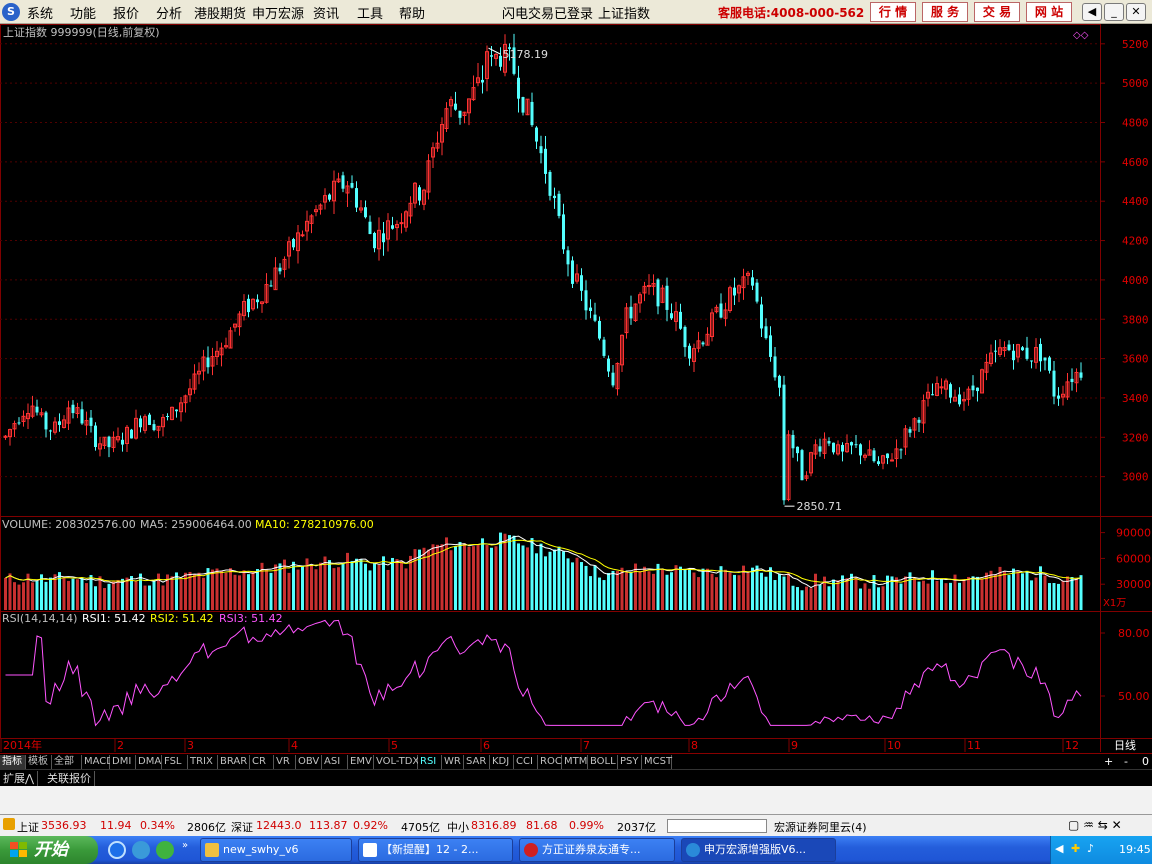 The image size is (1152, 864). Describe the element at coordinates (370, 12) in the screenshot. I see `menu-item-tools: 工具` at that location.